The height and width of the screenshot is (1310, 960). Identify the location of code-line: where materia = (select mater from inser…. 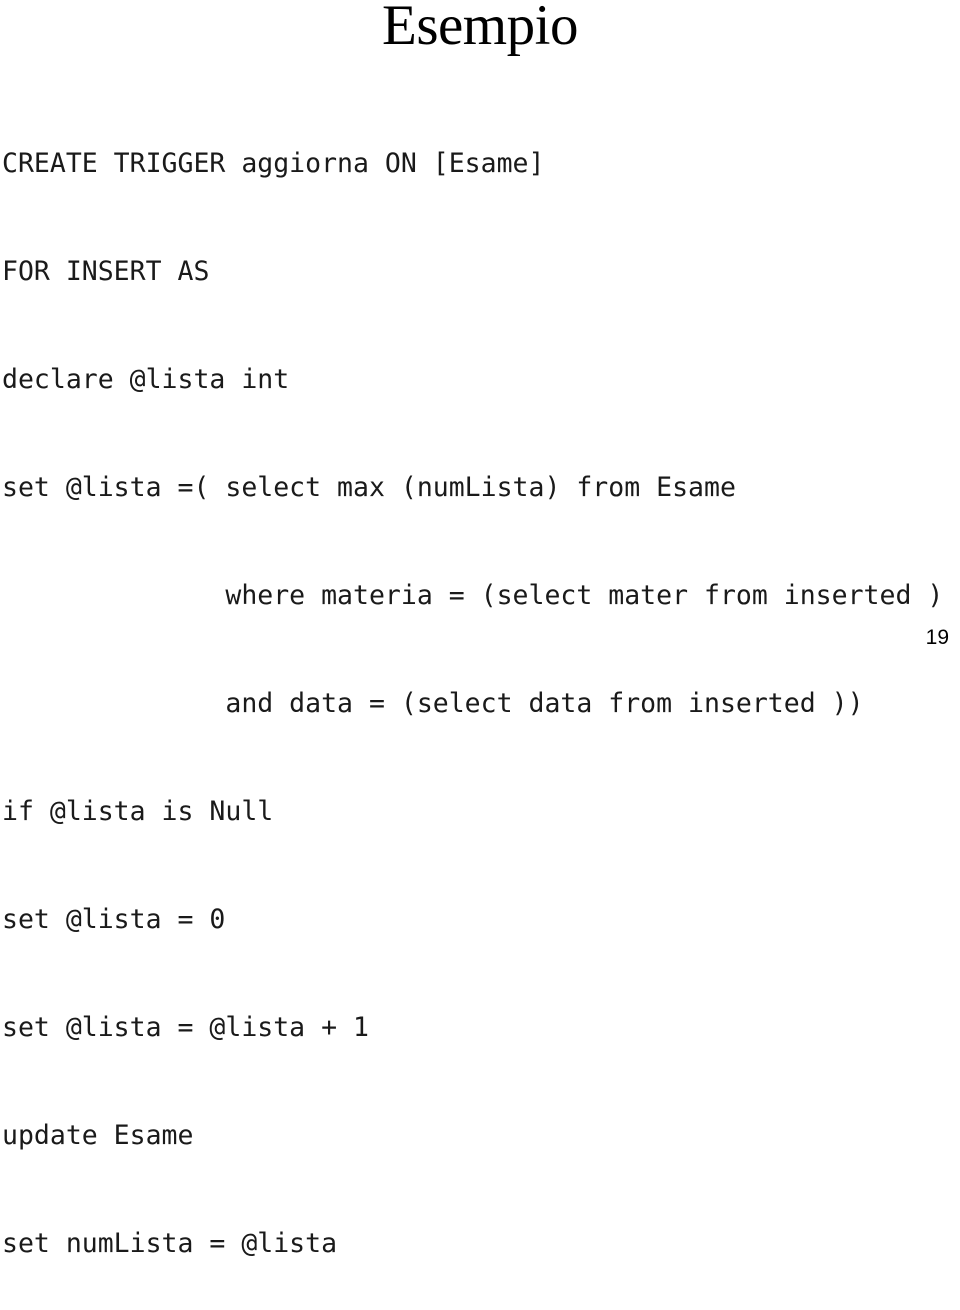
(473, 595).